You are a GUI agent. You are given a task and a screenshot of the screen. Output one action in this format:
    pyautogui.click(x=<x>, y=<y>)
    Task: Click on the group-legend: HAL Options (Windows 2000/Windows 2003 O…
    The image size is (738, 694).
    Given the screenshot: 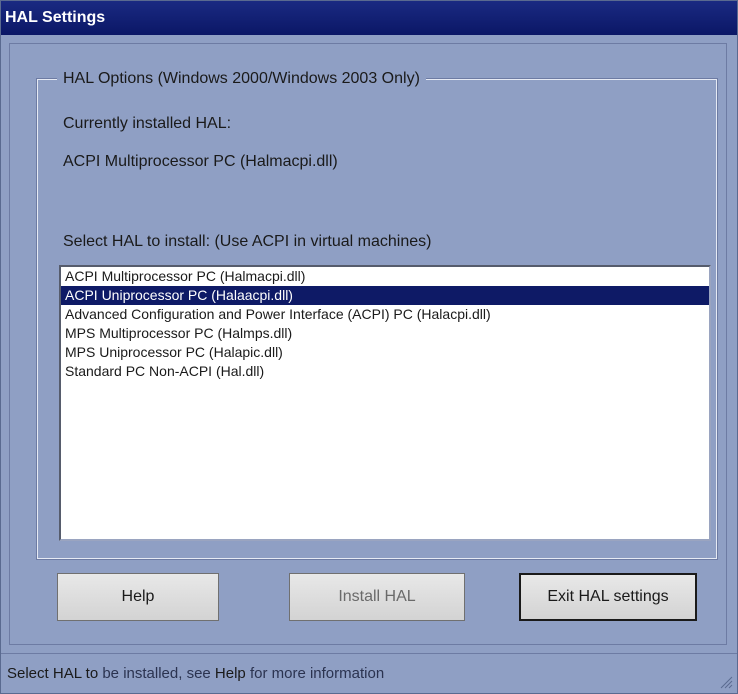 What is the action you would take?
    pyautogui.click(x=241, y=79)
    